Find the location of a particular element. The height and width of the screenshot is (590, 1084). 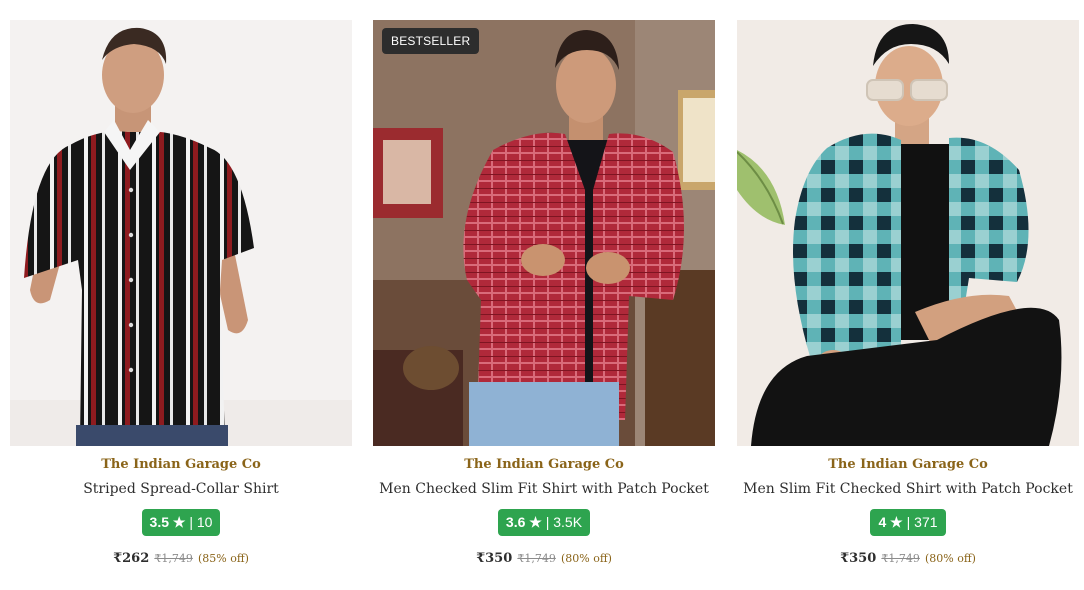

rating-value: 3.5 is located at coordinates (159, 522).